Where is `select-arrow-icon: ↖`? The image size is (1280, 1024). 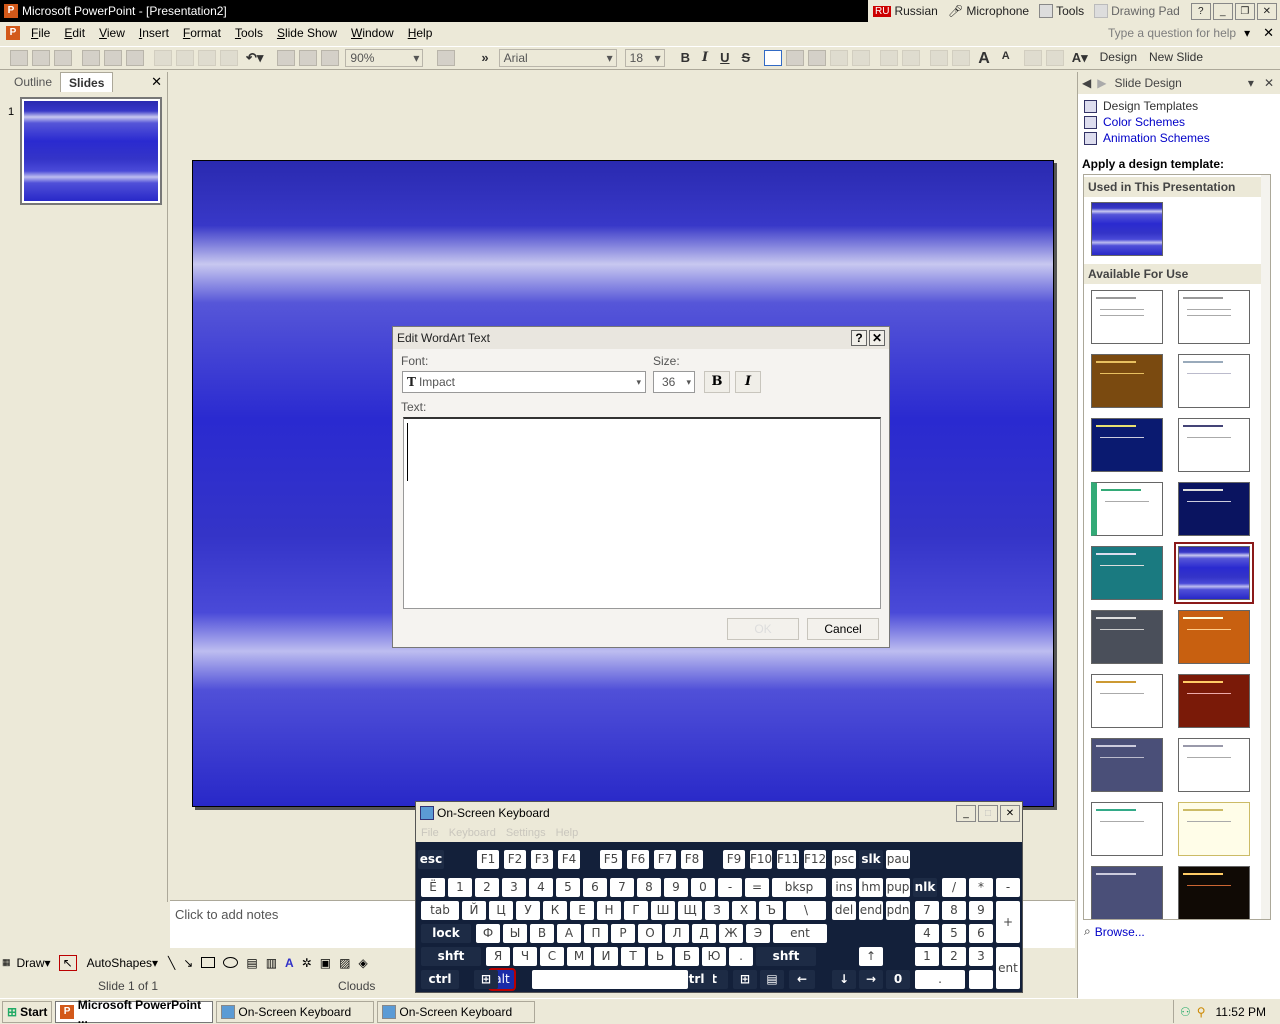 select-arrow-icon: ↖ is located at coordinates (67, 962).